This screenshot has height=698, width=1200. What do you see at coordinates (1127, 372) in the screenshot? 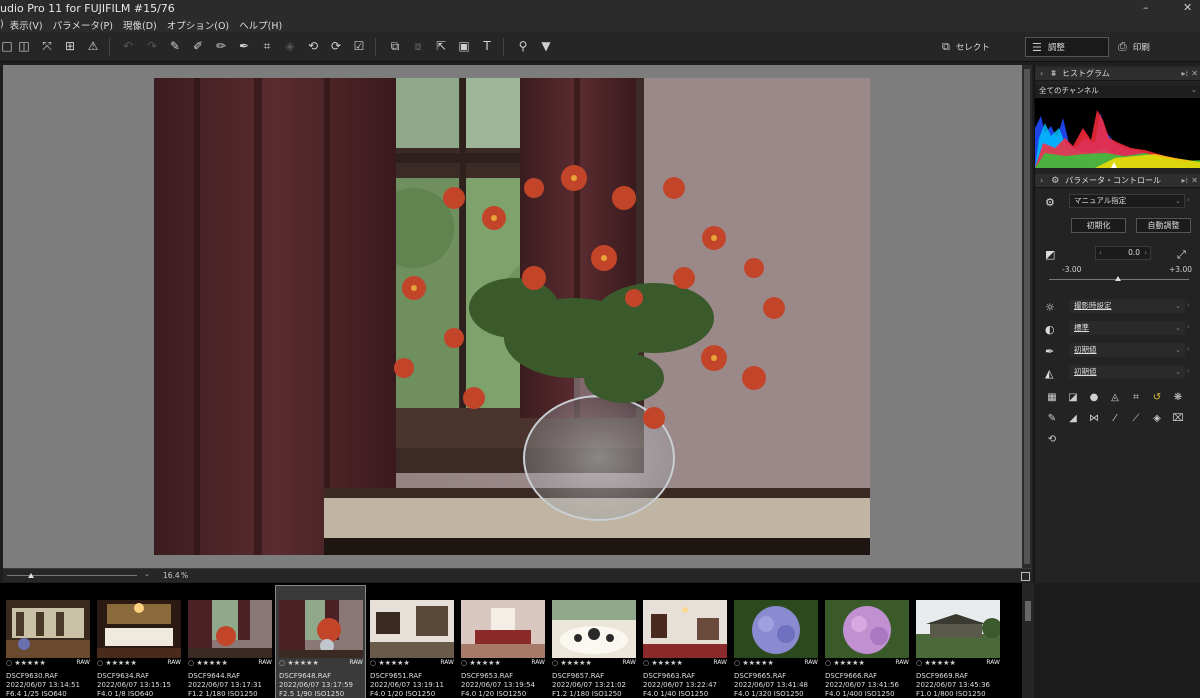
I see `tone-select: 初期値 ⌄` at bounding box center [1127, 372].